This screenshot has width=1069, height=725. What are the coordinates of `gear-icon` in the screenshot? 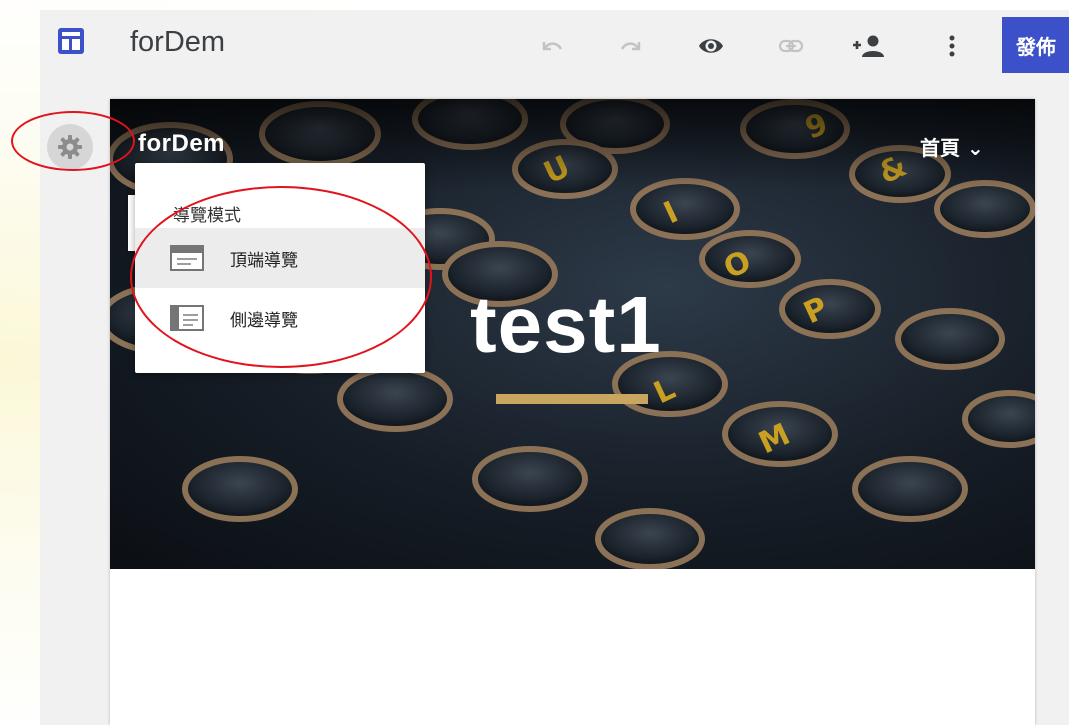 It's located at (70, 147).